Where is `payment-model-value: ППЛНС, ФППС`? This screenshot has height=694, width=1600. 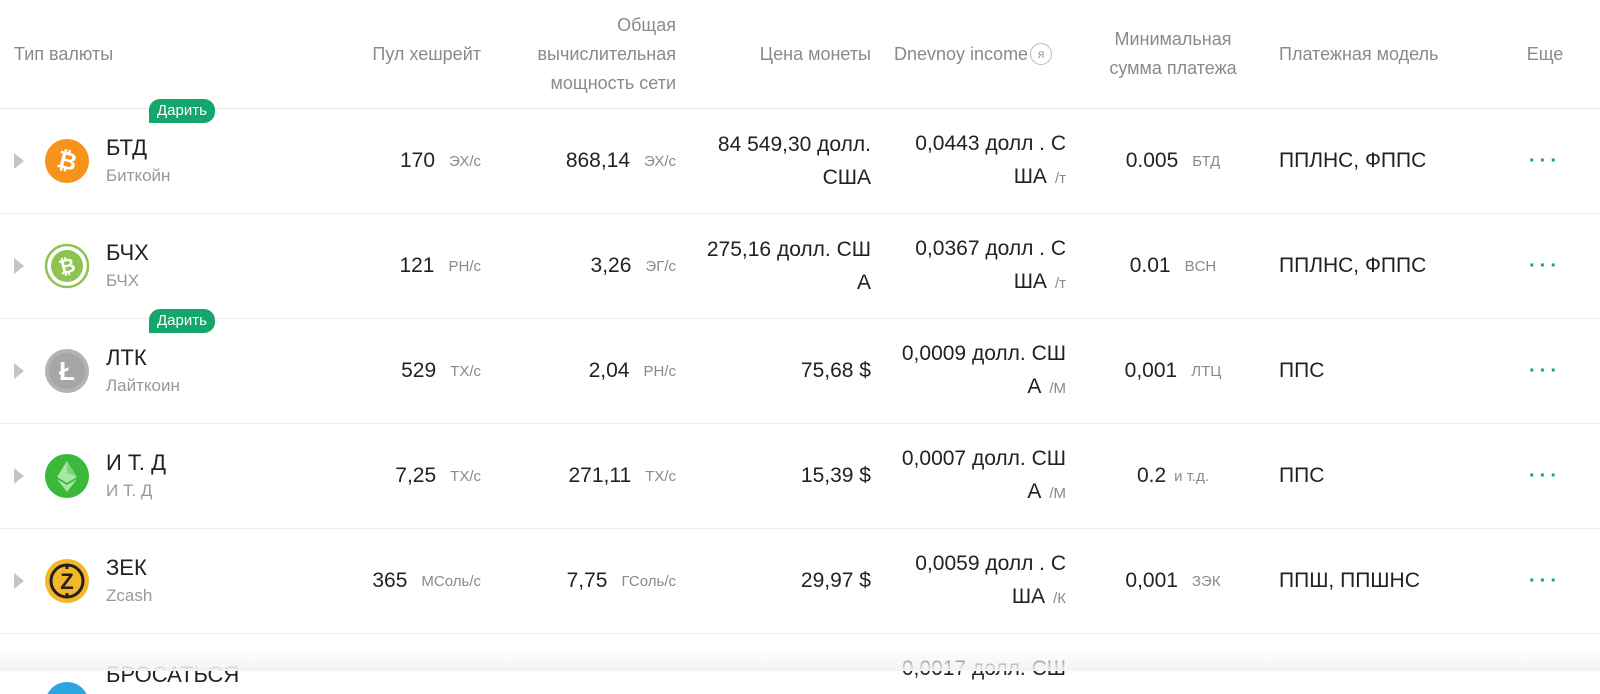
payment-model-value: ППЛНС, ФППС is located at coordinates (1353, 265).